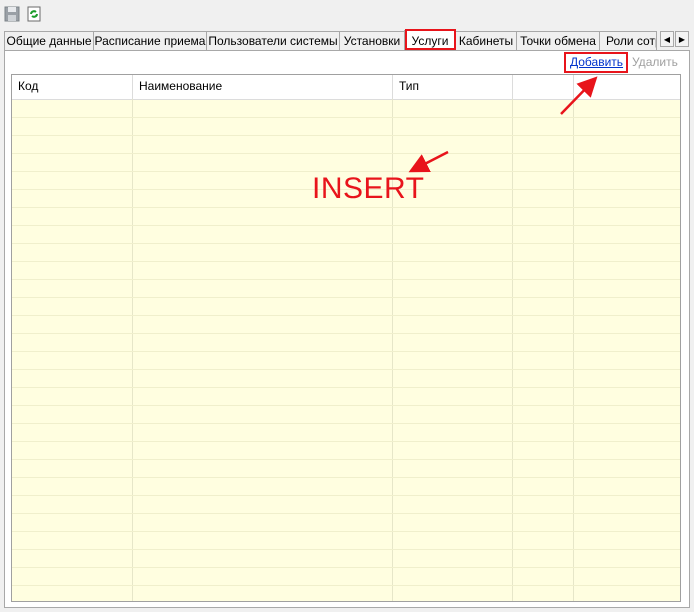 This screenshot has width=694, height=612. Describe the element at coordinates (503, 124) in the screenshot. I see `annotation-arrows` at that location.